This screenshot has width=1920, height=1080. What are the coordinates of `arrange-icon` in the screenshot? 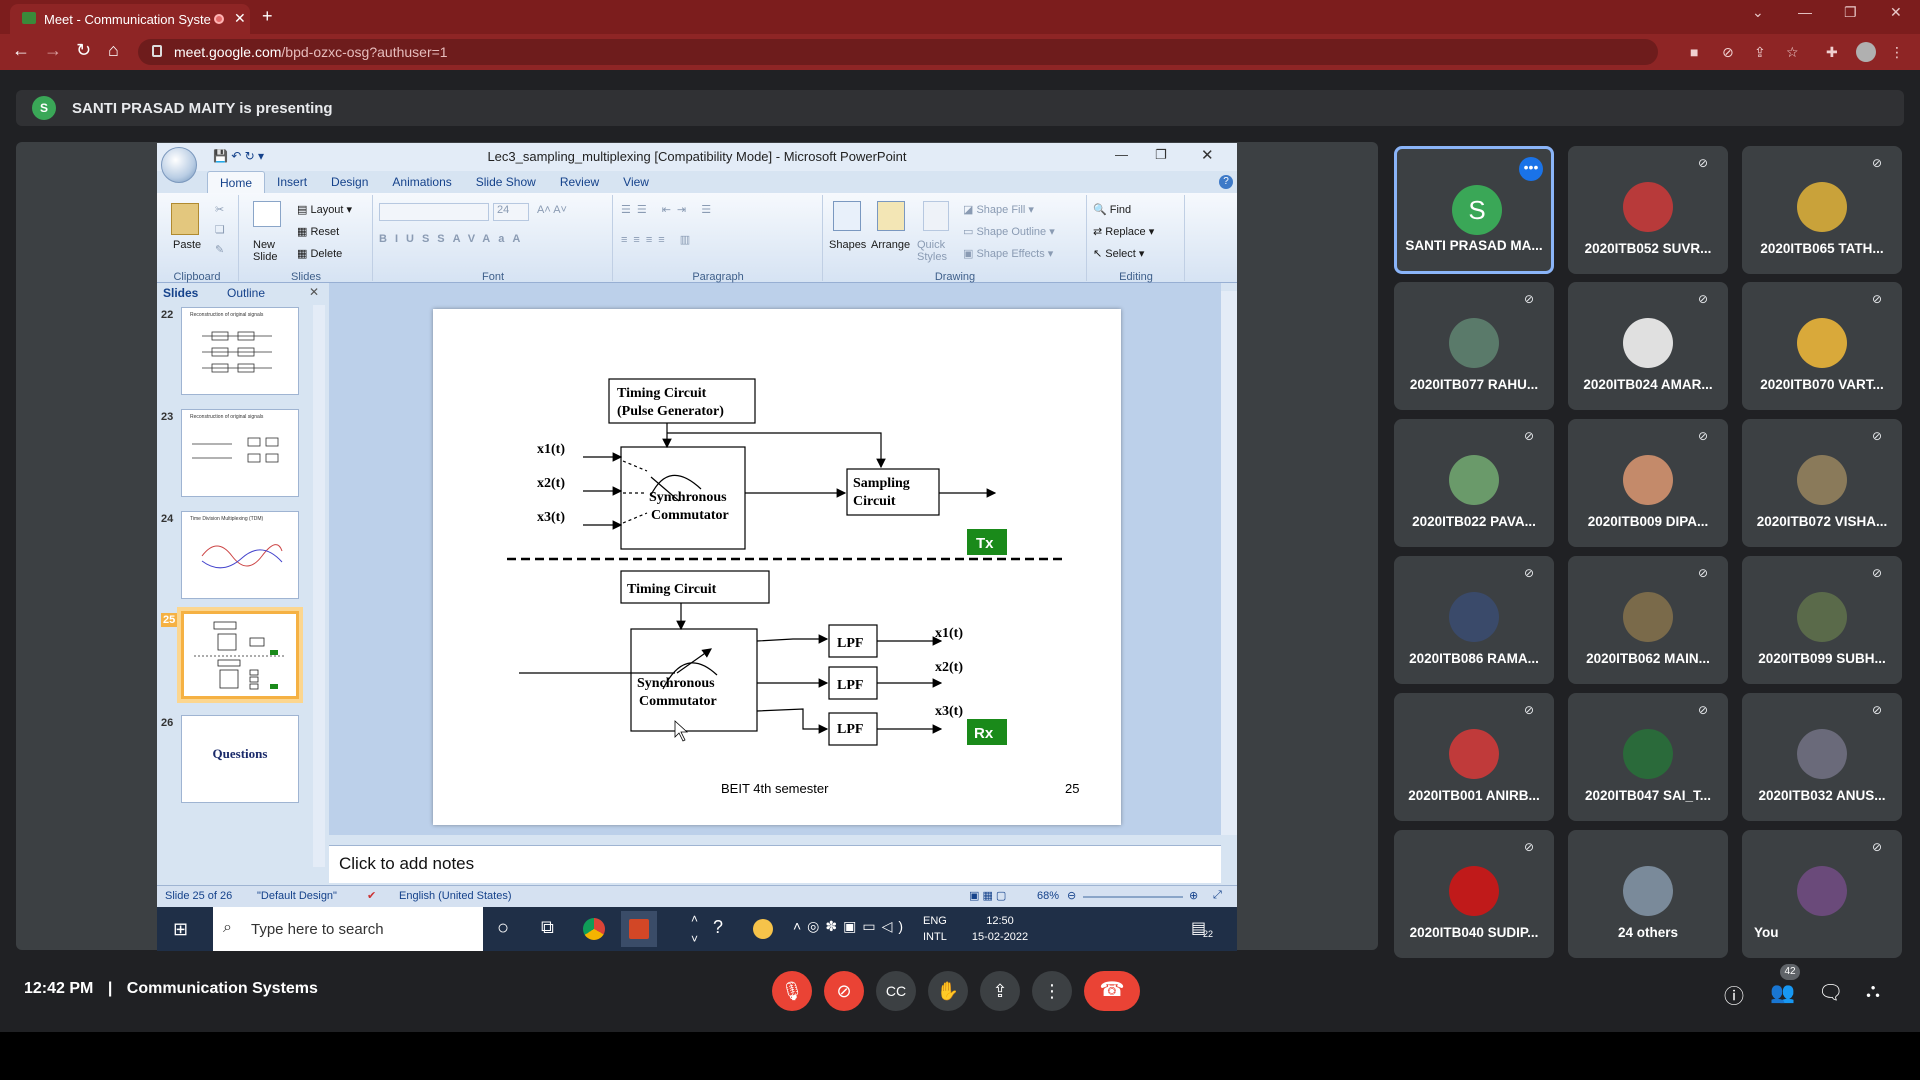 It's located at (891, 216).